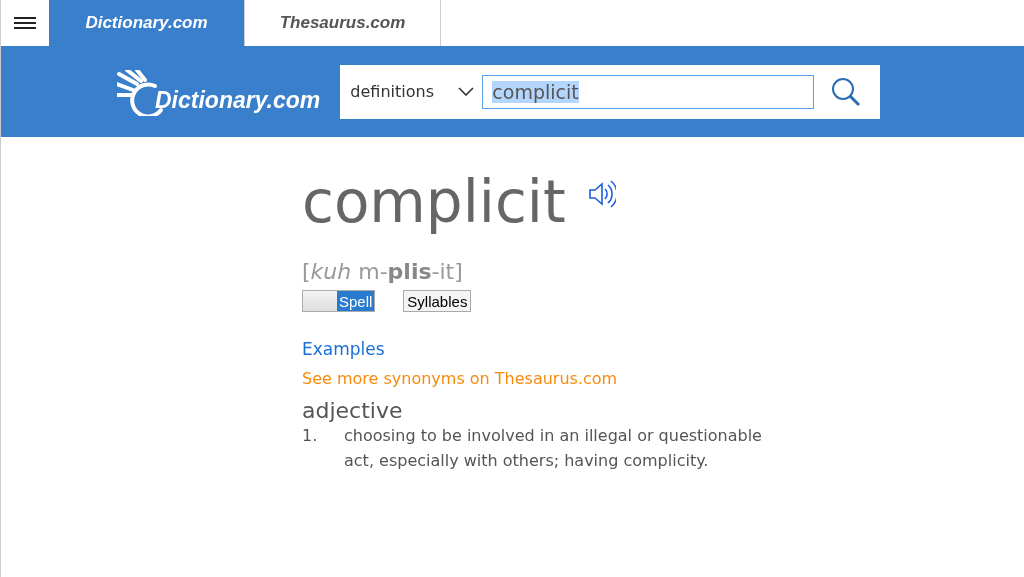  I want to click on chevron-down-icon, so click(466, 91).